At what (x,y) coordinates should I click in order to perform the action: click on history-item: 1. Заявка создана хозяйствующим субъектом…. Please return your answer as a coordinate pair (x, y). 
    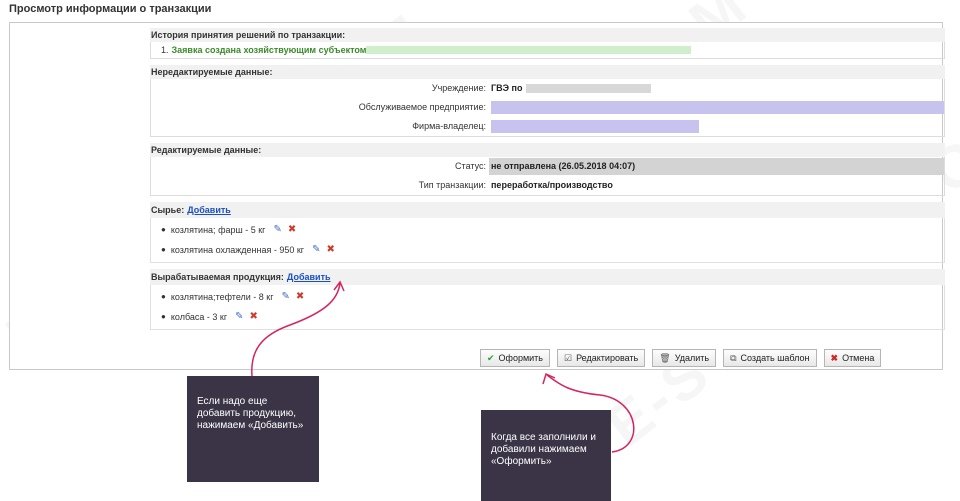
    Looking at the image, I should click on (547, 50).